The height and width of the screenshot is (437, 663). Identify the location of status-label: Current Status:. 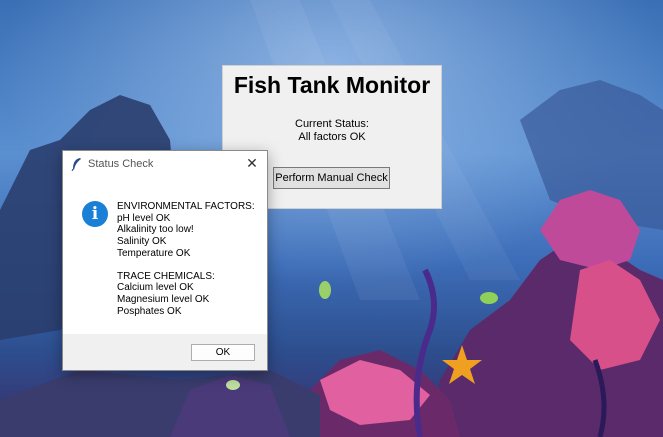
(332, 124).